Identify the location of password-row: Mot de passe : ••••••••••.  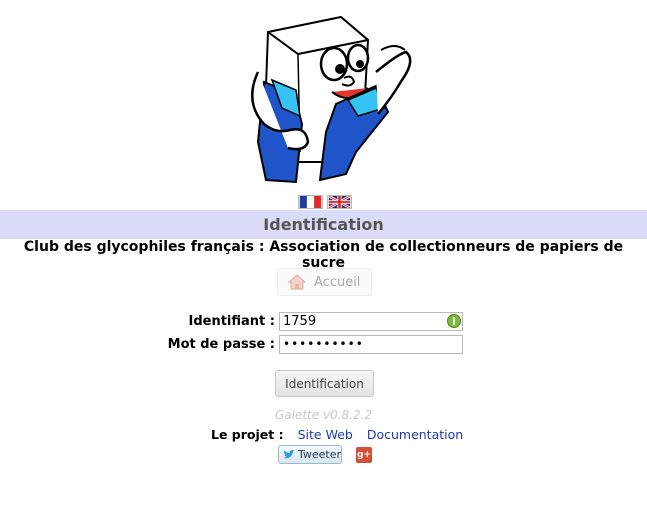
(323, 345).